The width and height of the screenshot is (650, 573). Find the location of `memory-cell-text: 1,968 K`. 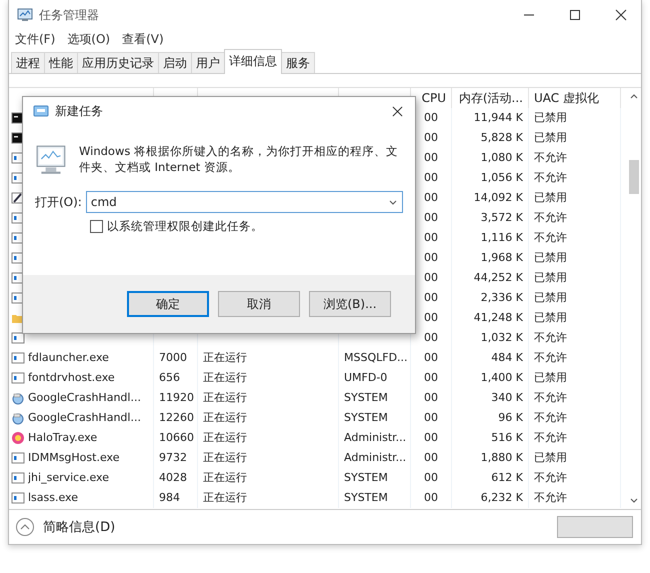

memory-cell-text: 1,968 K is located at coordinates (501, 258).